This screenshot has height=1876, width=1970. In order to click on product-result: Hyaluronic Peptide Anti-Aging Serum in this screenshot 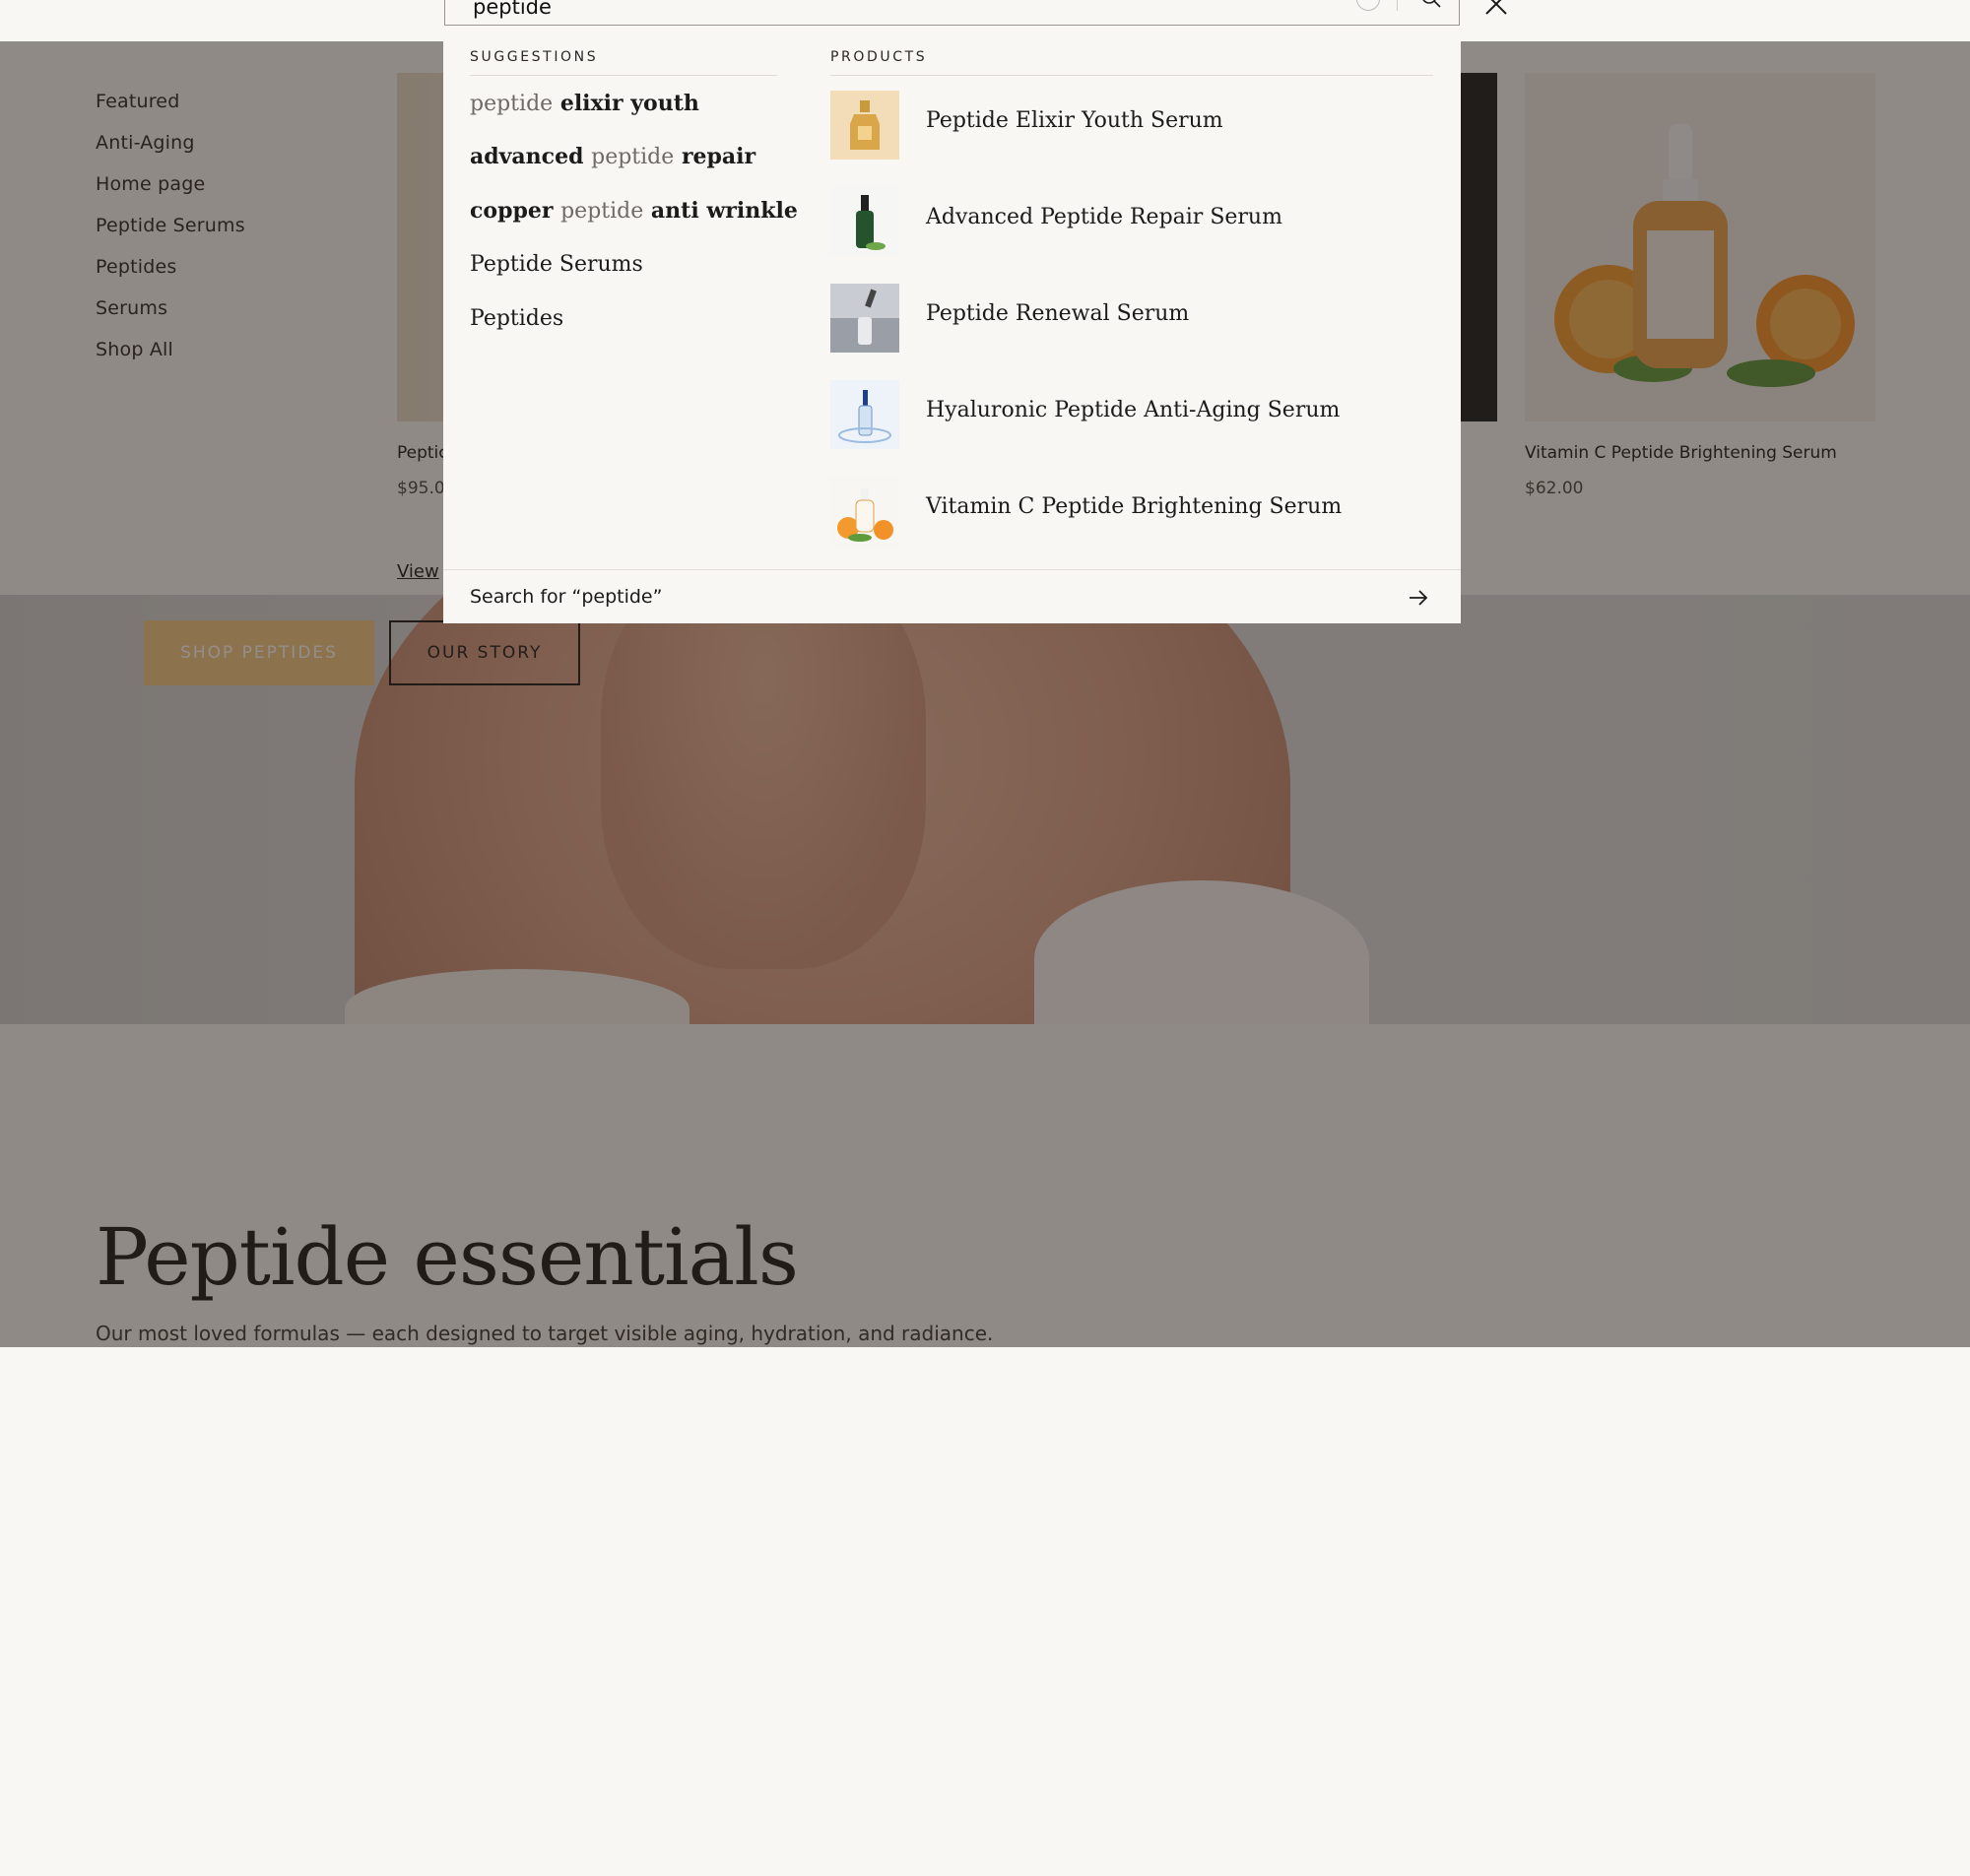, I will do `click(1131, 415)`.